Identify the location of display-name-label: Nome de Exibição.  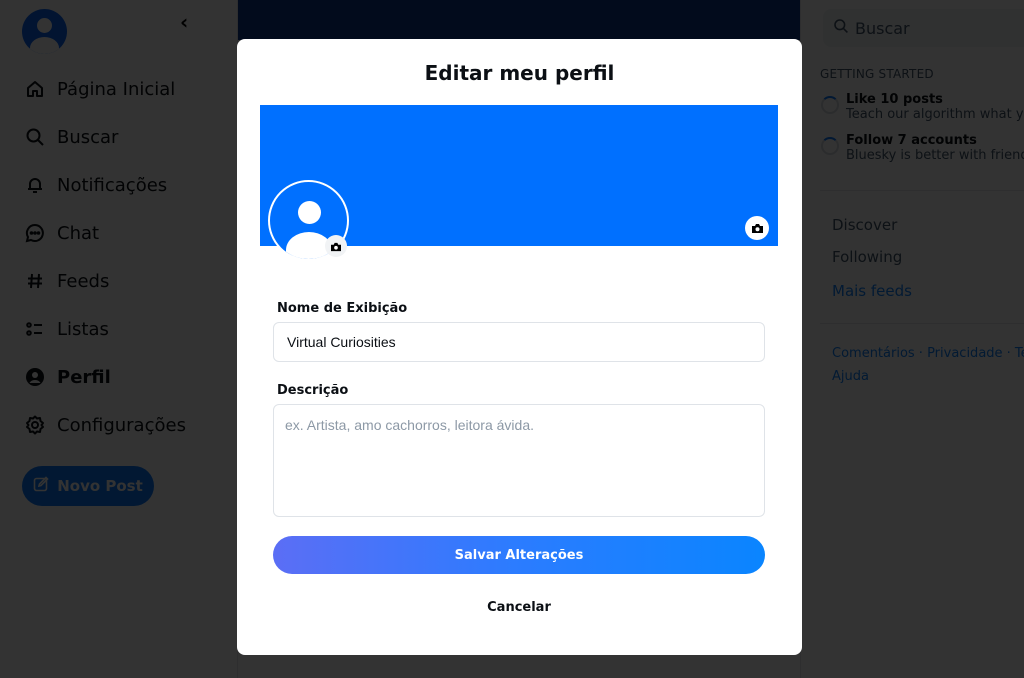
(342, 308).